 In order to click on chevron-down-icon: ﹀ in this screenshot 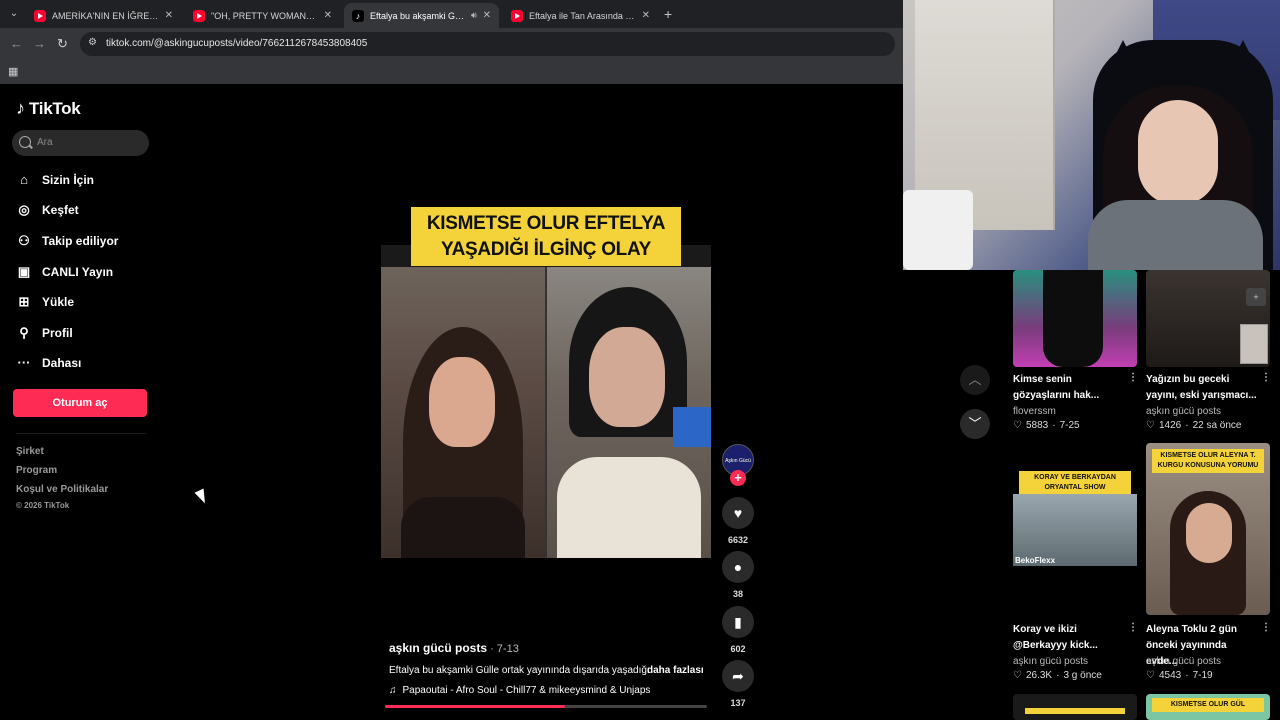, I will do `click(975, 423)`.